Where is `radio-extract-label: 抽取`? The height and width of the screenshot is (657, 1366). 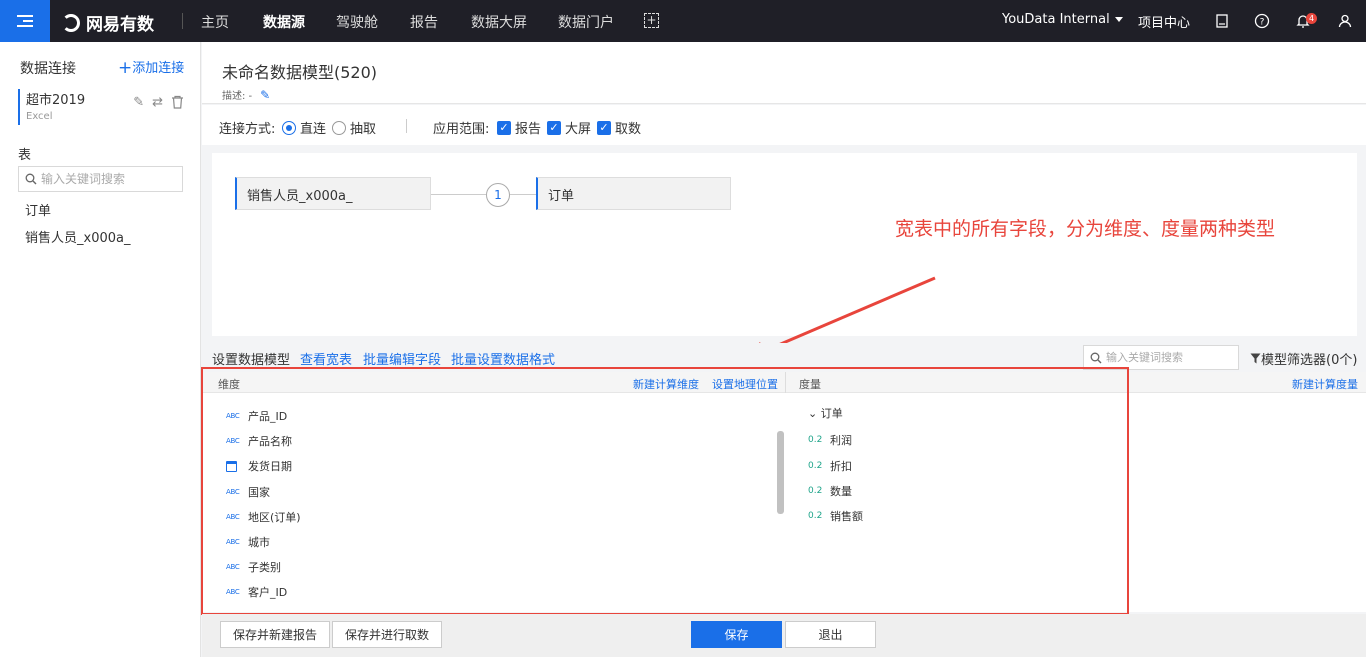 radio-extract-label: 抽取 is located at coordinates (363, 129).